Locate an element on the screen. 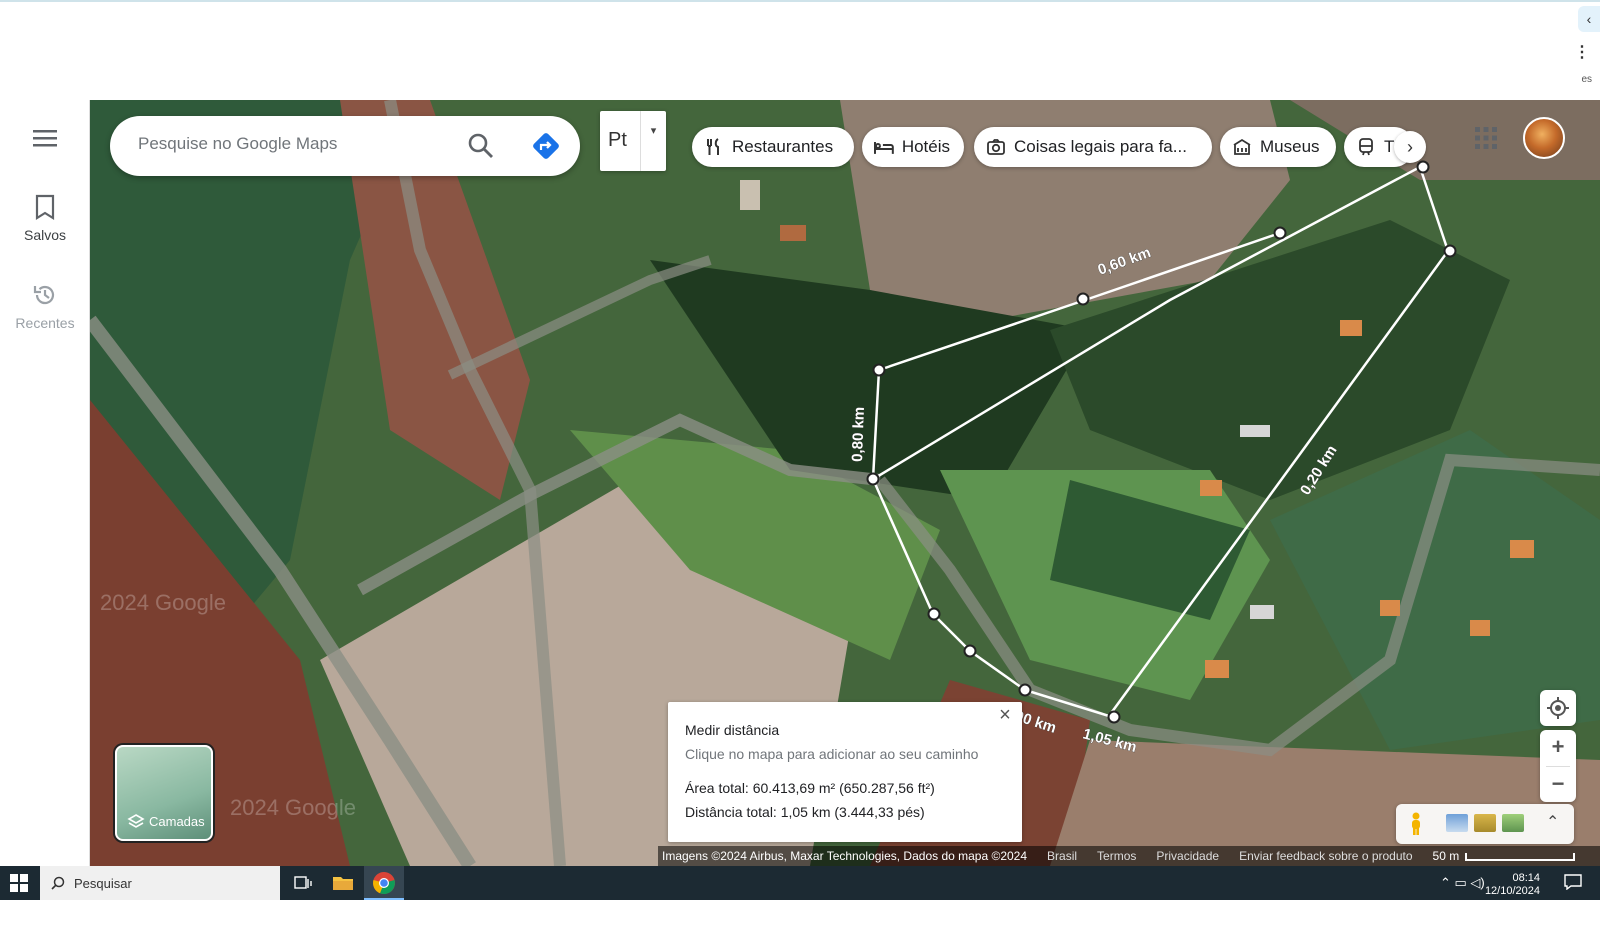 The width and height of the screenshot is (1600, 948). scale-control: 50 m is located at coordinates (1504, 856).